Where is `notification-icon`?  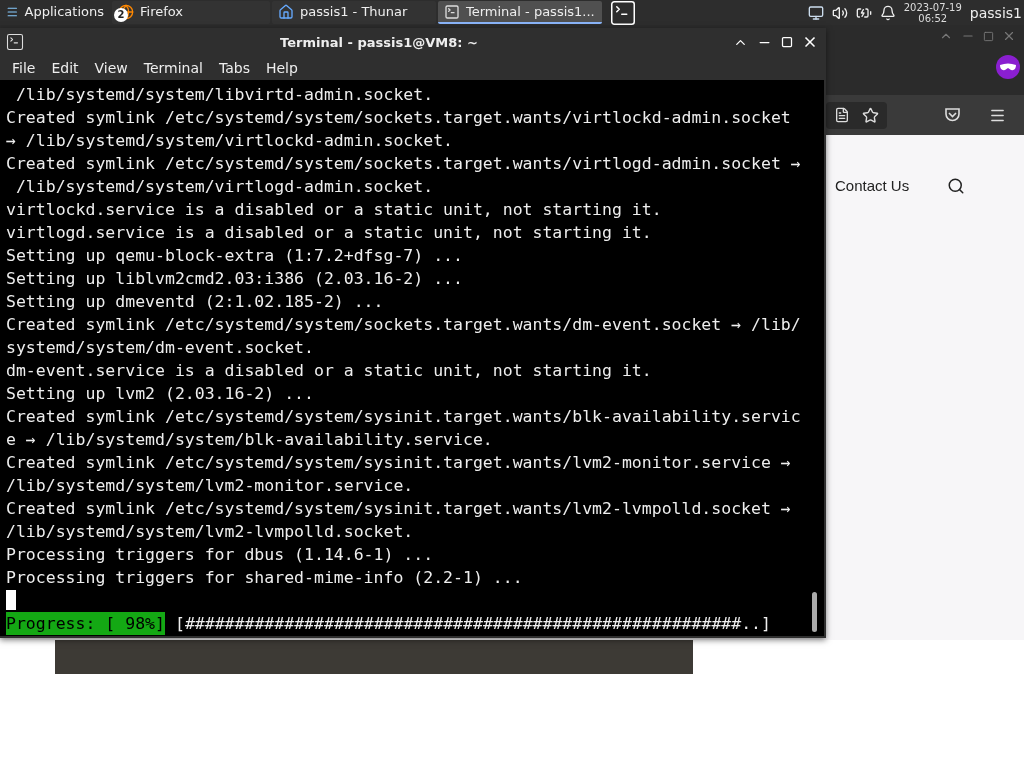 notification-icon is located at coordinates (887, 12).